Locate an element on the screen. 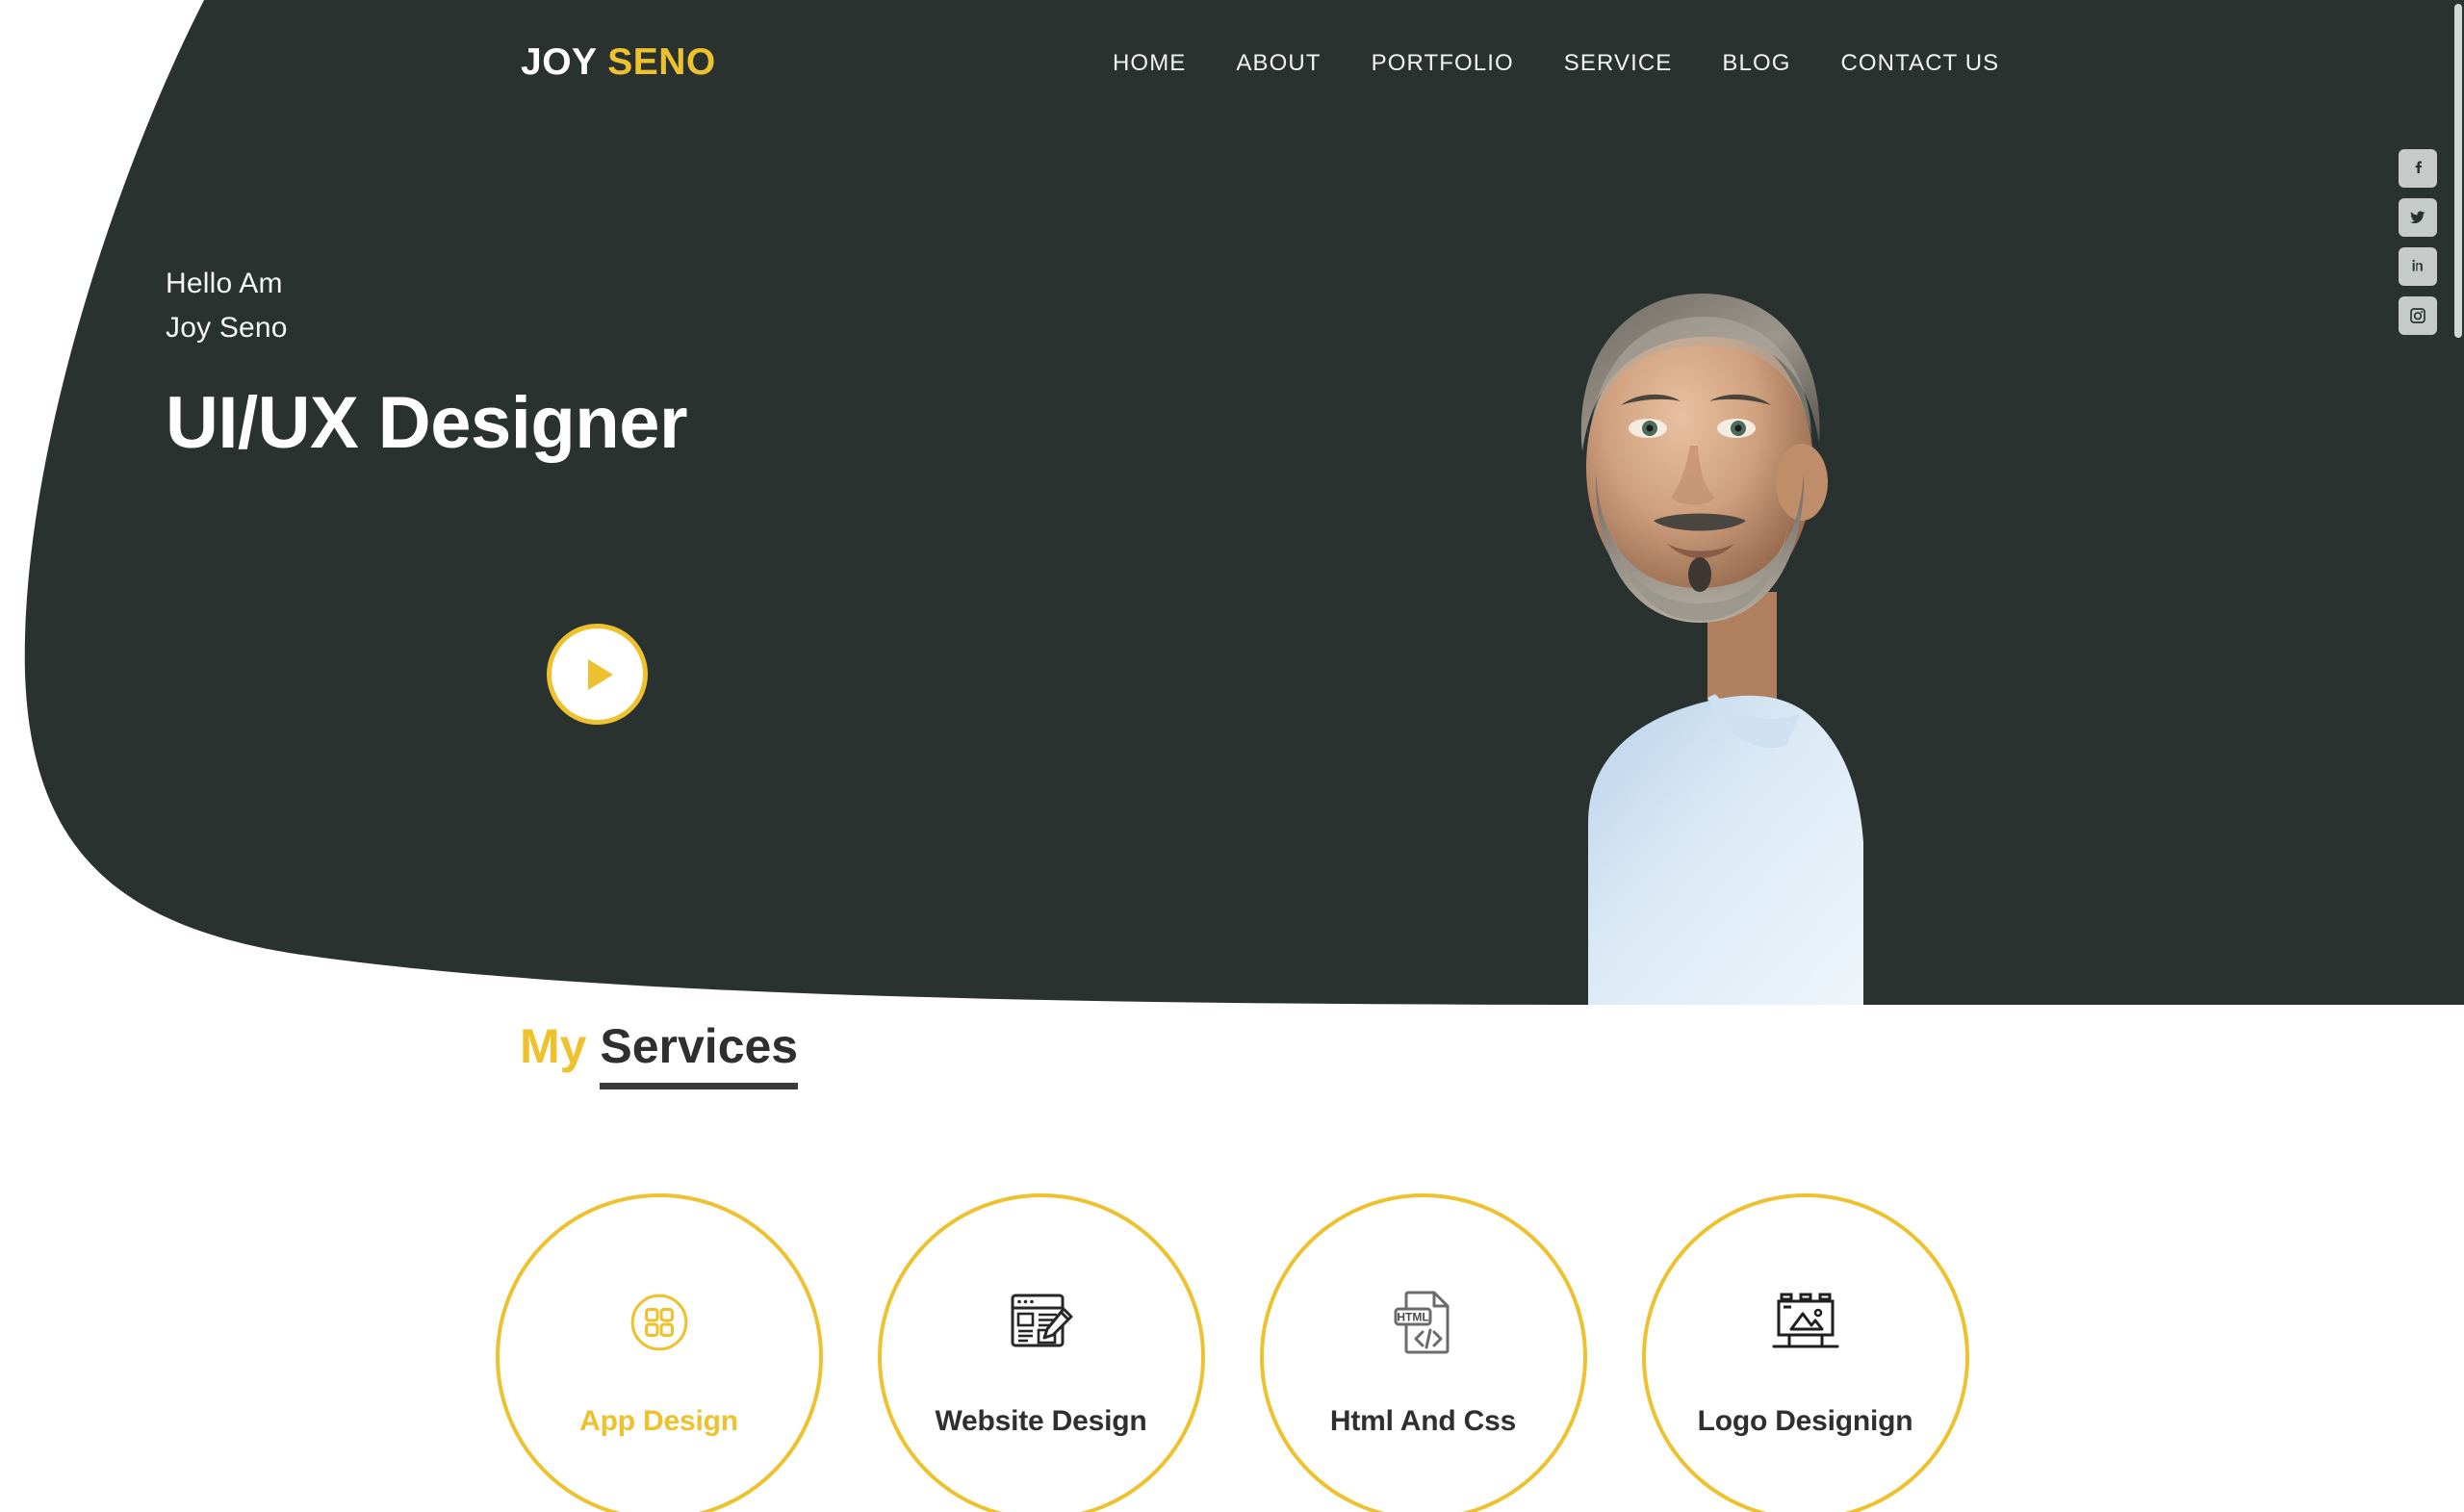 The image size is (2464, 1512). page-scrollbar-track is located at coordinates (2457, 756).